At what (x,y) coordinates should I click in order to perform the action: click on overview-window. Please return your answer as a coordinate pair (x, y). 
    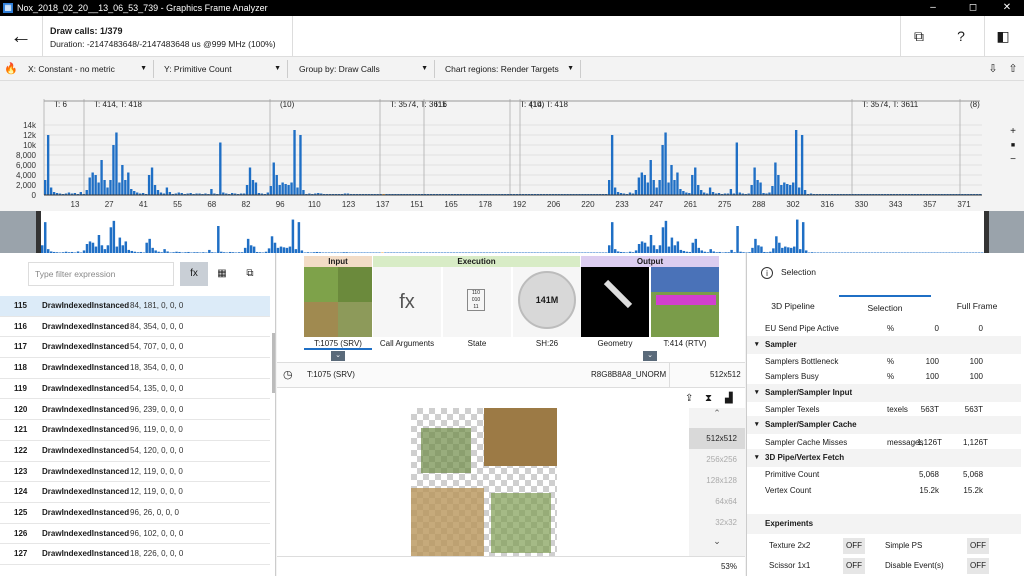
    Looking at the image, I should click on (512, 232).